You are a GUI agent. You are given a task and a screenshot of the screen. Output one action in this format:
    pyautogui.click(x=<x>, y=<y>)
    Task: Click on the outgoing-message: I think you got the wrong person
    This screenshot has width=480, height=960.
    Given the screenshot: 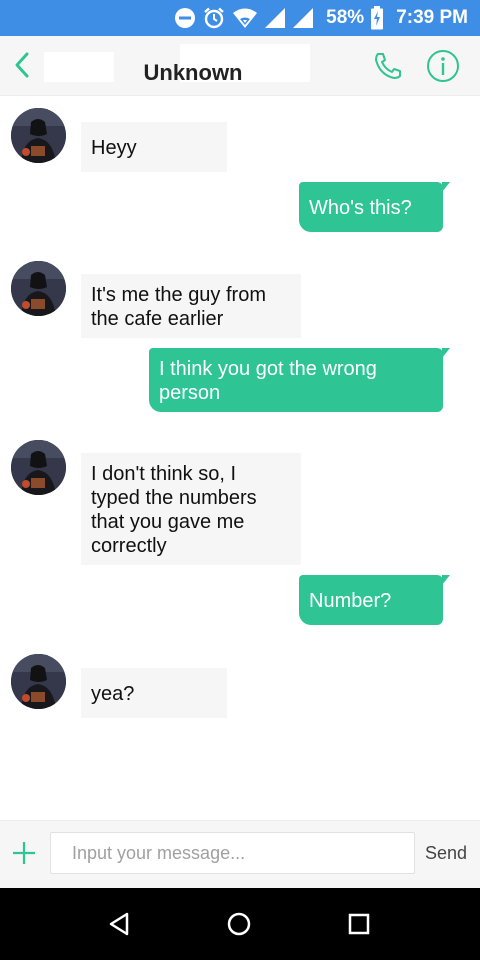 What is the action you would take?
    pyautogui.click(x=299, y=380)
    